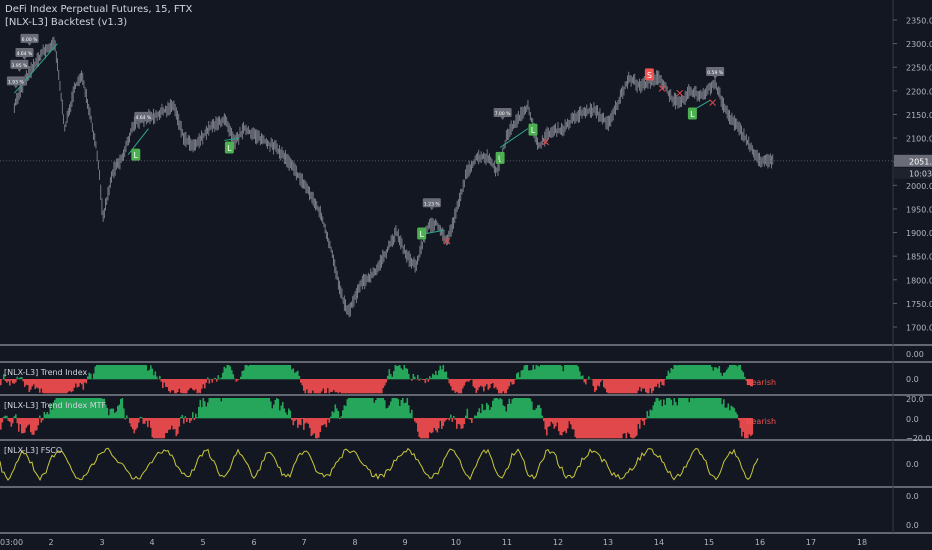 The height and width of the screenshot is (550, 932). What do you see at coordinates (919, 68) in the screenshot?
I see `price-tick-label: 2250.0` at bounding box center [919, 68].